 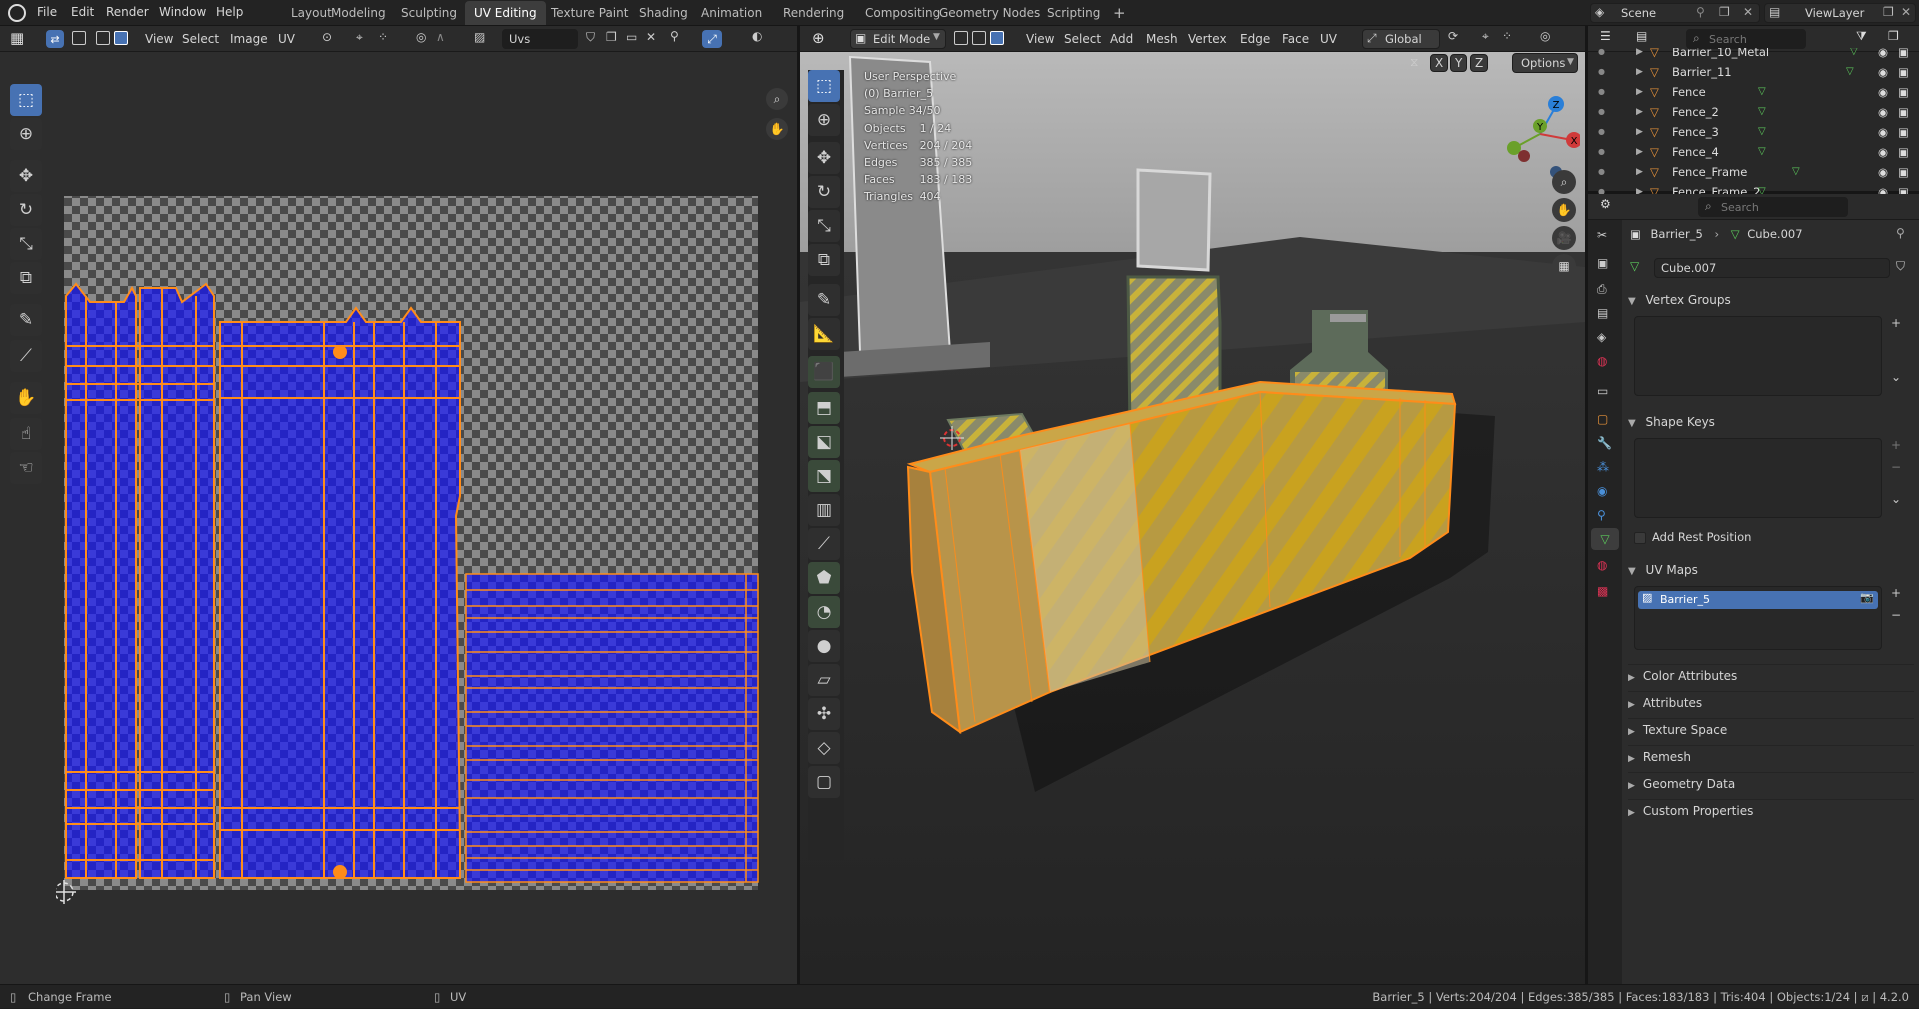 What do you see at coordinates (663, 13) in the screenshot?
I see `tab-shading: Shading` at bounding box center [663, 13].